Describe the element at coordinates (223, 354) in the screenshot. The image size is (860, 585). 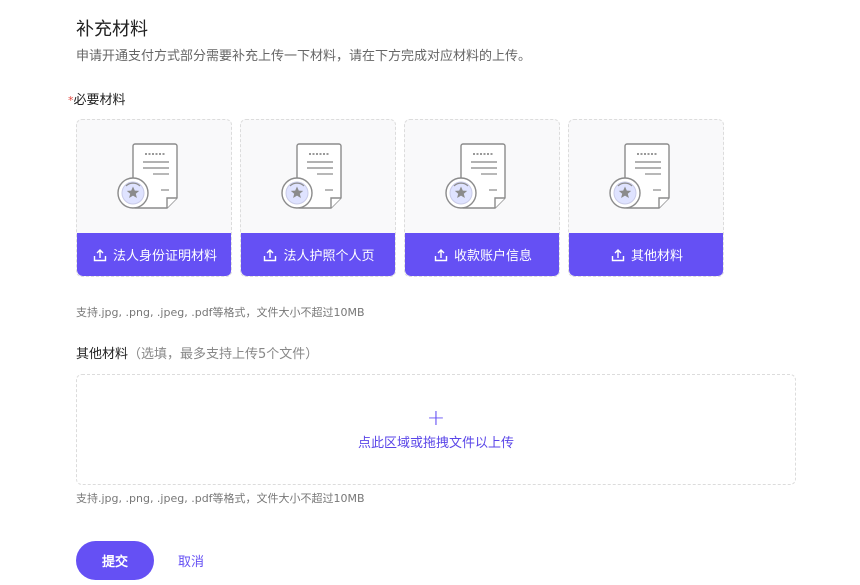
I see `optional-materials-note: （选填，最多支持上传5个文件）` at that location.